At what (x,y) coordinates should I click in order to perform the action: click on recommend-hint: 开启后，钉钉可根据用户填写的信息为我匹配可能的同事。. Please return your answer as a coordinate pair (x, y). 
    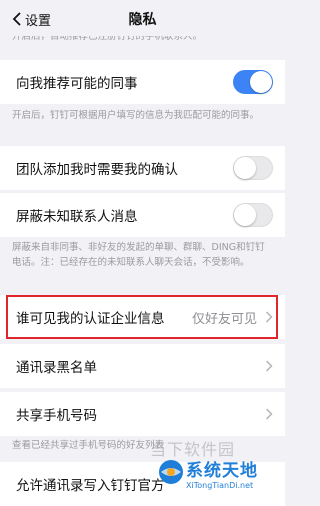
    Looking at the image, I should click on (136, 115).